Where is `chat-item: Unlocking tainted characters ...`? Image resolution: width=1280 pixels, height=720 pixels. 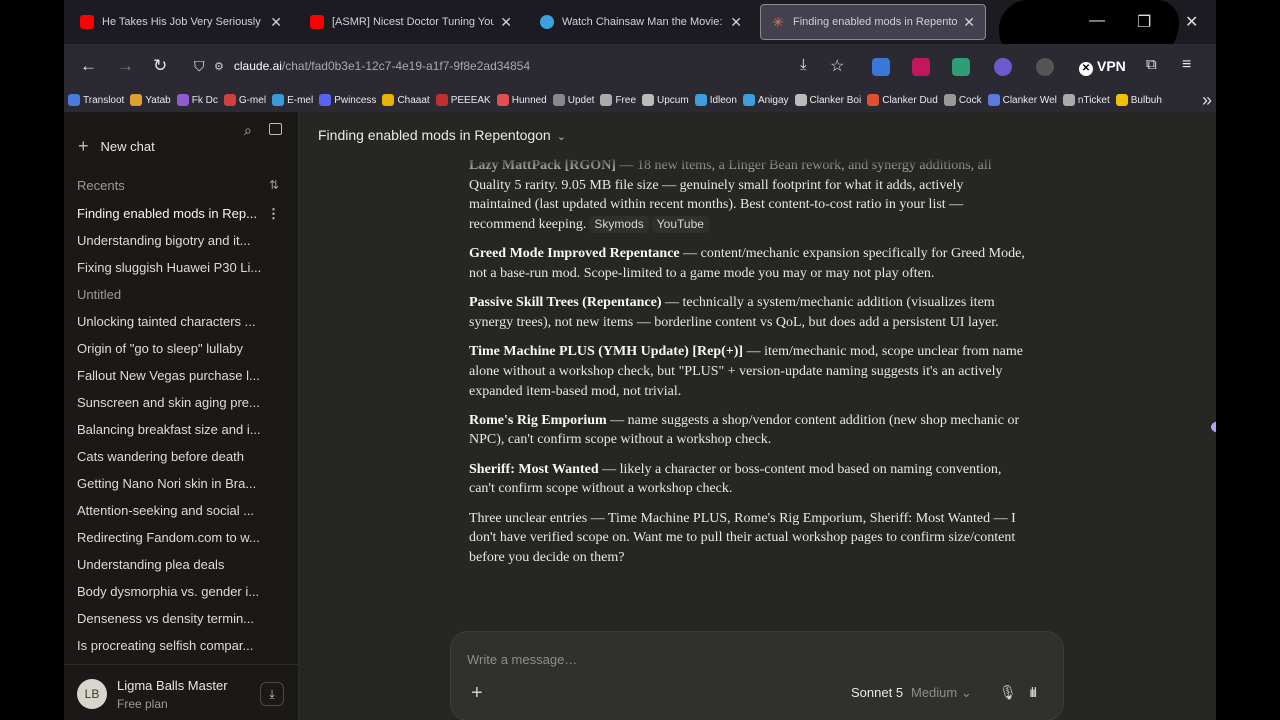
chat-item: Unlocking tainted characters ... is located at coordinates (181, 322).